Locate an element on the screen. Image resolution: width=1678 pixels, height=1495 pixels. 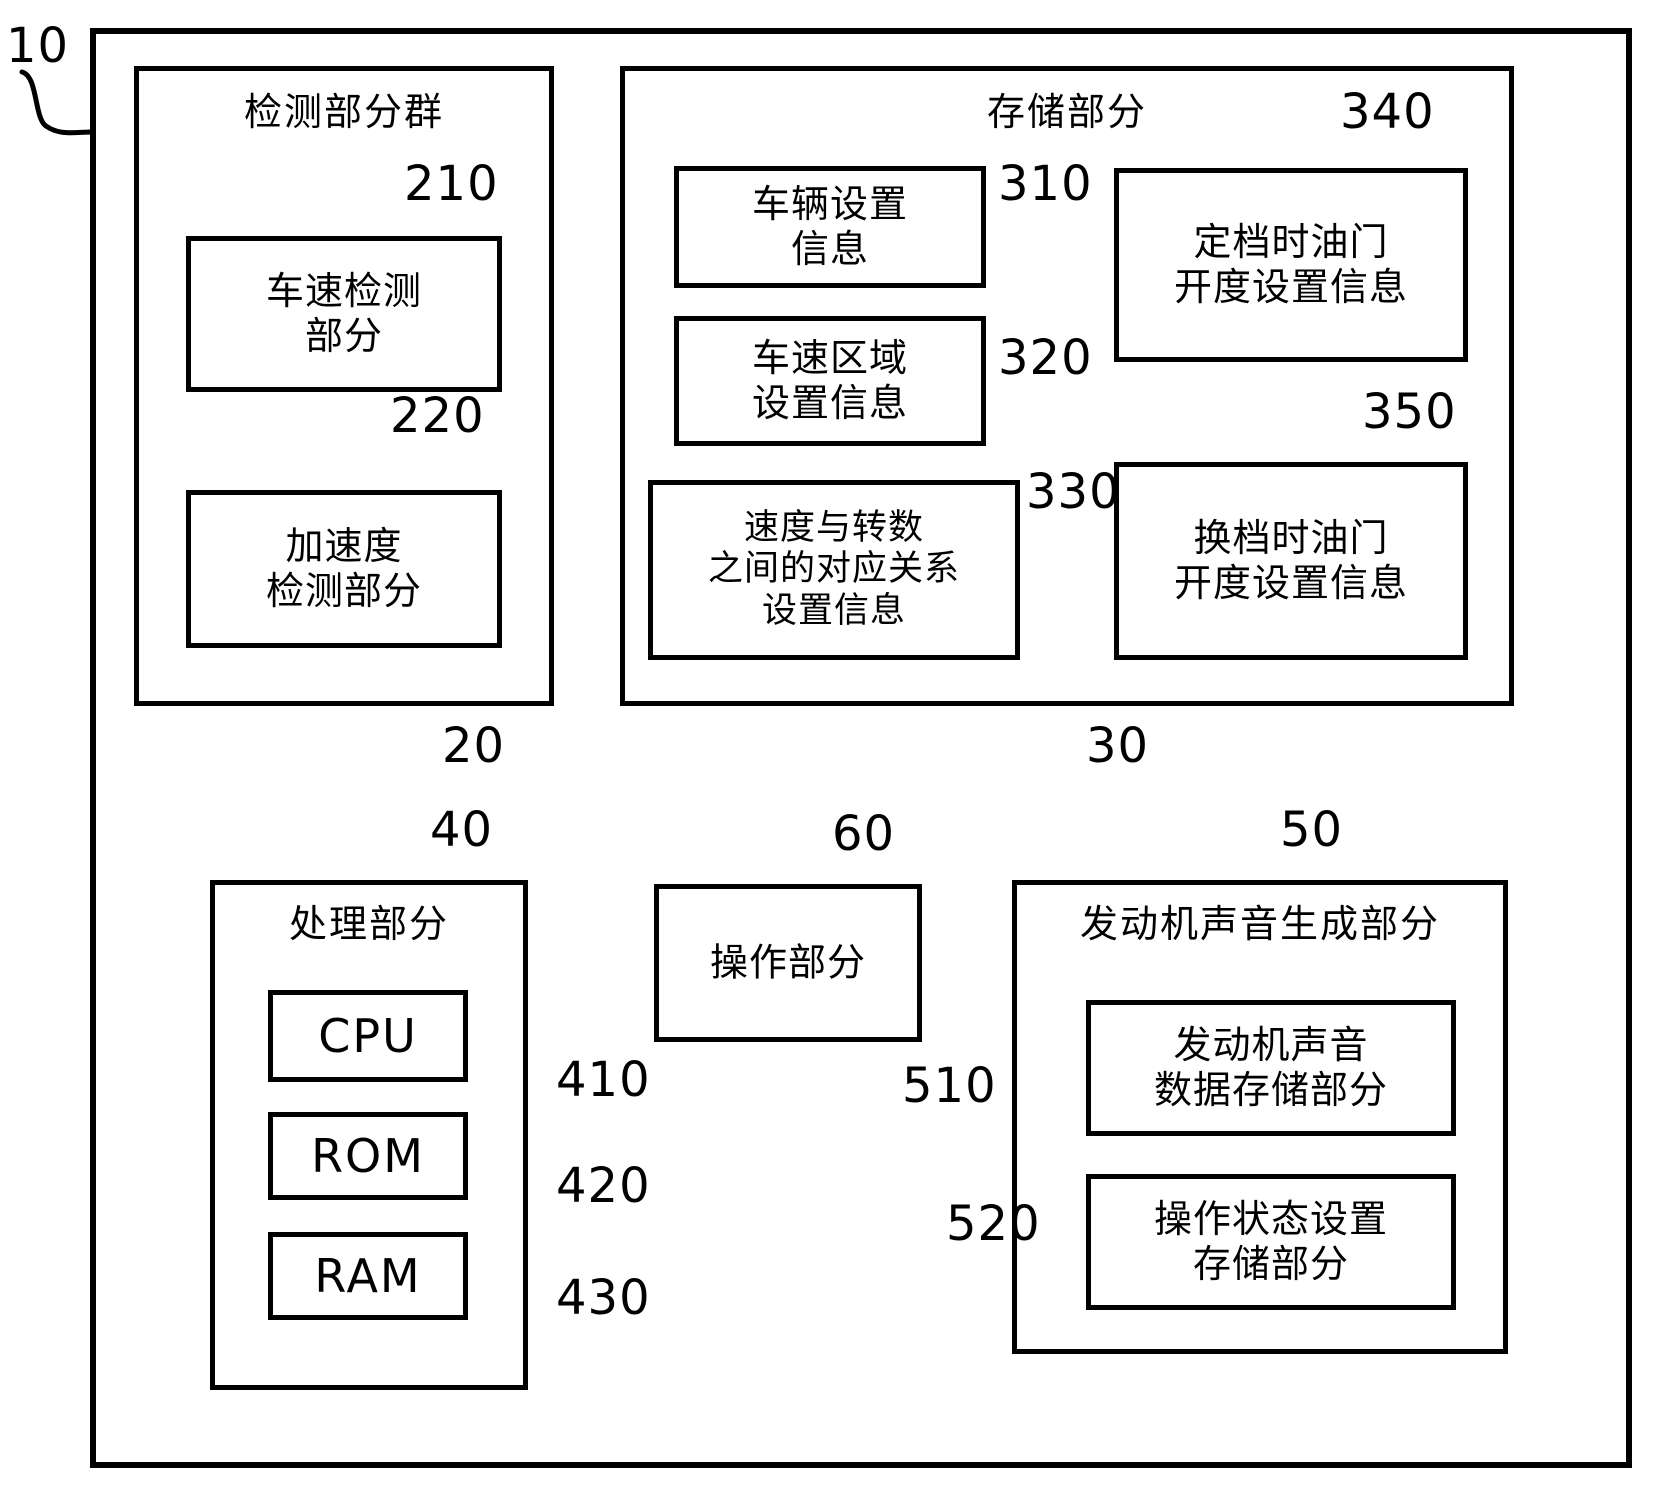
vehicle-speed-detection-box: 车速检测 部分 is located at coordinates (344, 314).